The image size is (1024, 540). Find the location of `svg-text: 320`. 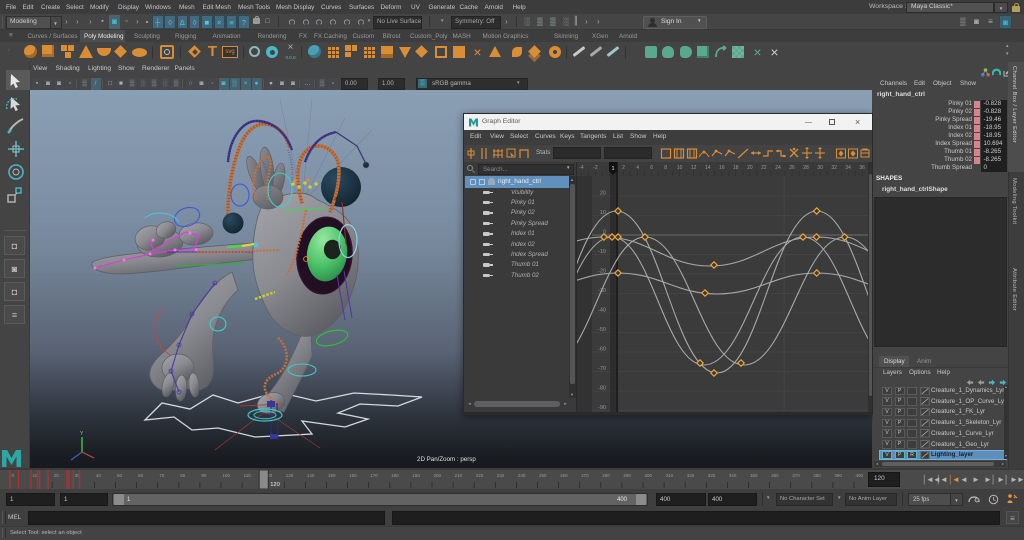

svg-text: 320 is located at coordinates (691, 475).